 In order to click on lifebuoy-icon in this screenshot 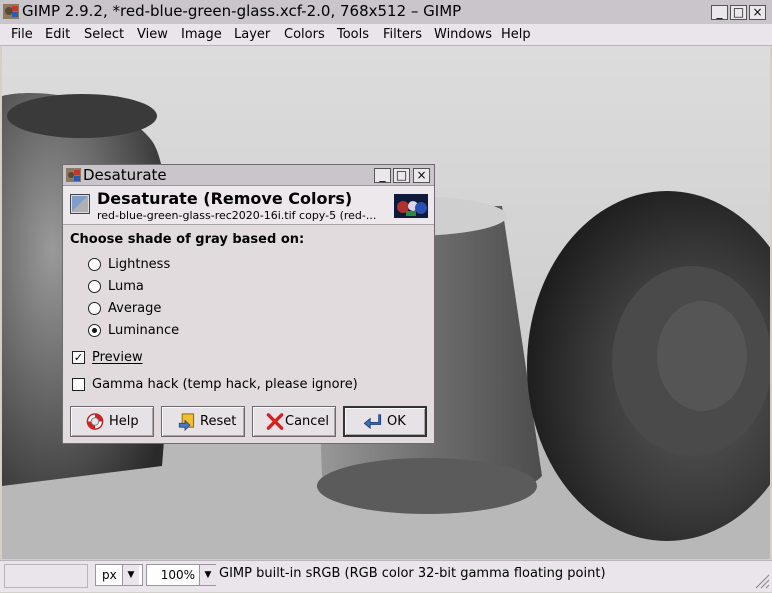, I will do `click(95, 421)`.